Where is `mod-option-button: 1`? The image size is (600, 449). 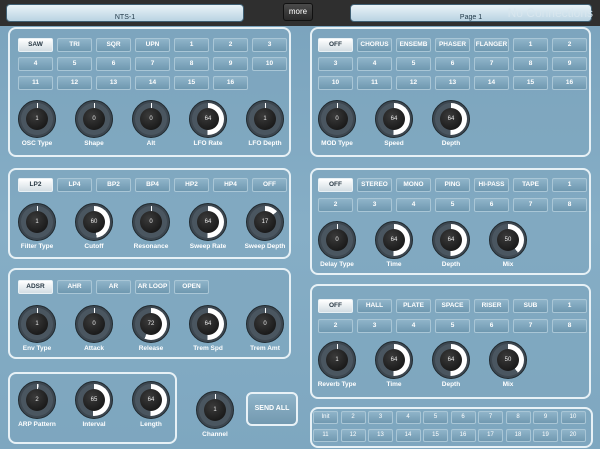 mod-option-button: 1 is located at coordinates (530, 45).